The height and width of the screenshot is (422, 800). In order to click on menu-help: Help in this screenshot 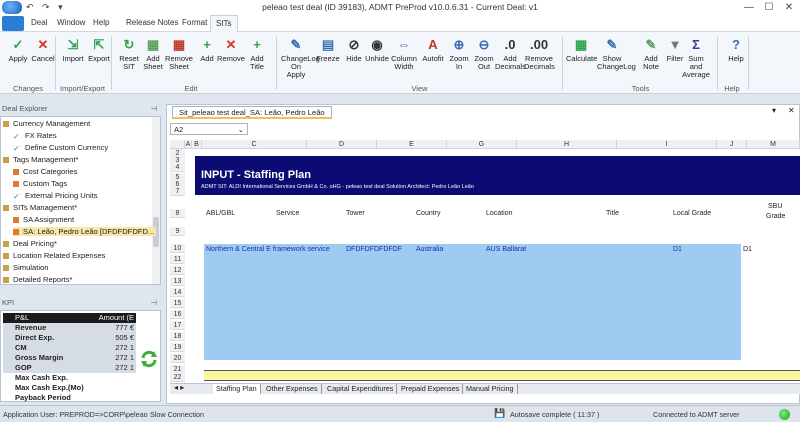, I will do `click(101, 22)`.